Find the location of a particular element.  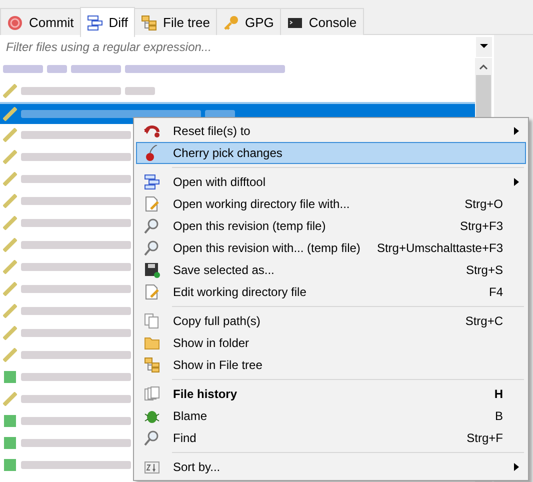

shortcut-label: Strg+F3 is located at coordinates (481, 226).